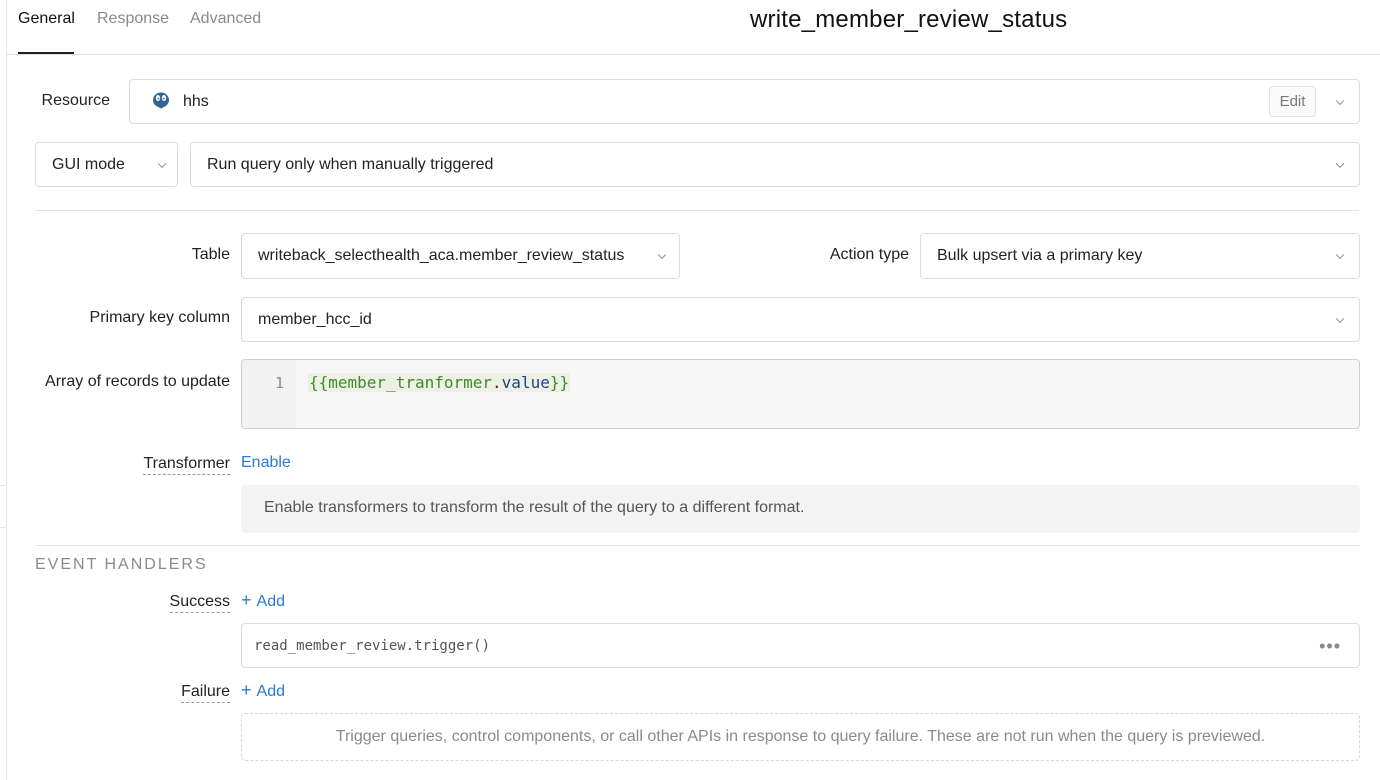  What do you see at coordinates (1292, 101) in the screenshot?
I see `edit-resource-button: Edit` at bounding box center [1292, 101].